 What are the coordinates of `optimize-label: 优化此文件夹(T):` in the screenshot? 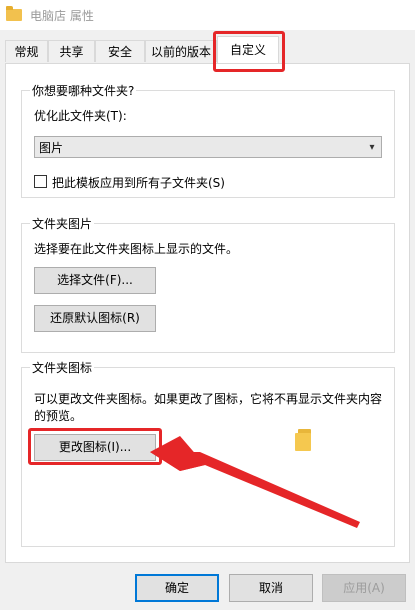 It's located at (80, 116).